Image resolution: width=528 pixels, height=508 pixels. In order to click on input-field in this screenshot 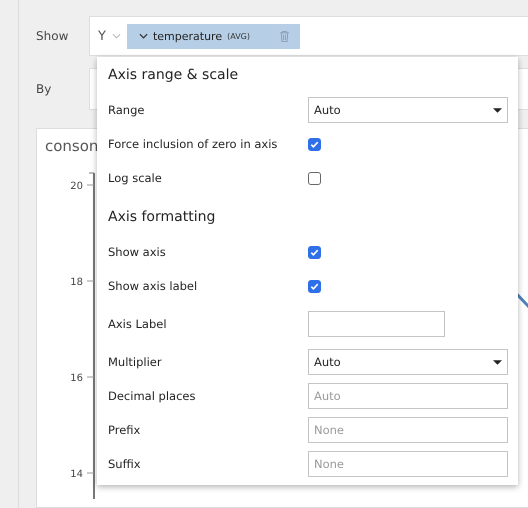, I will do `click(376, 324)`.